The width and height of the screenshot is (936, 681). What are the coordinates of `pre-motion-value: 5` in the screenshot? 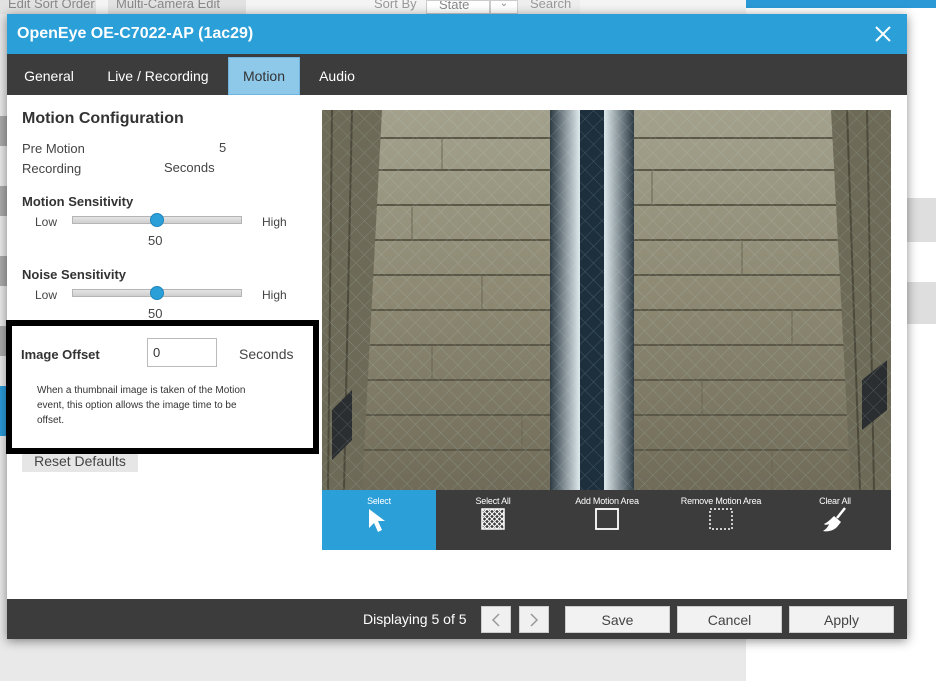 It's located at (222, 147).